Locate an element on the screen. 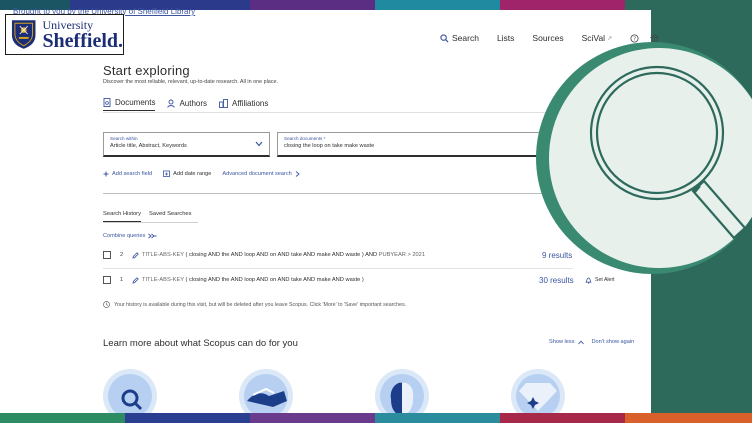 The height and width of the screenshot is (423, 752). tab-affiliations-label: Affiliations is located at coordinates (250, 103).